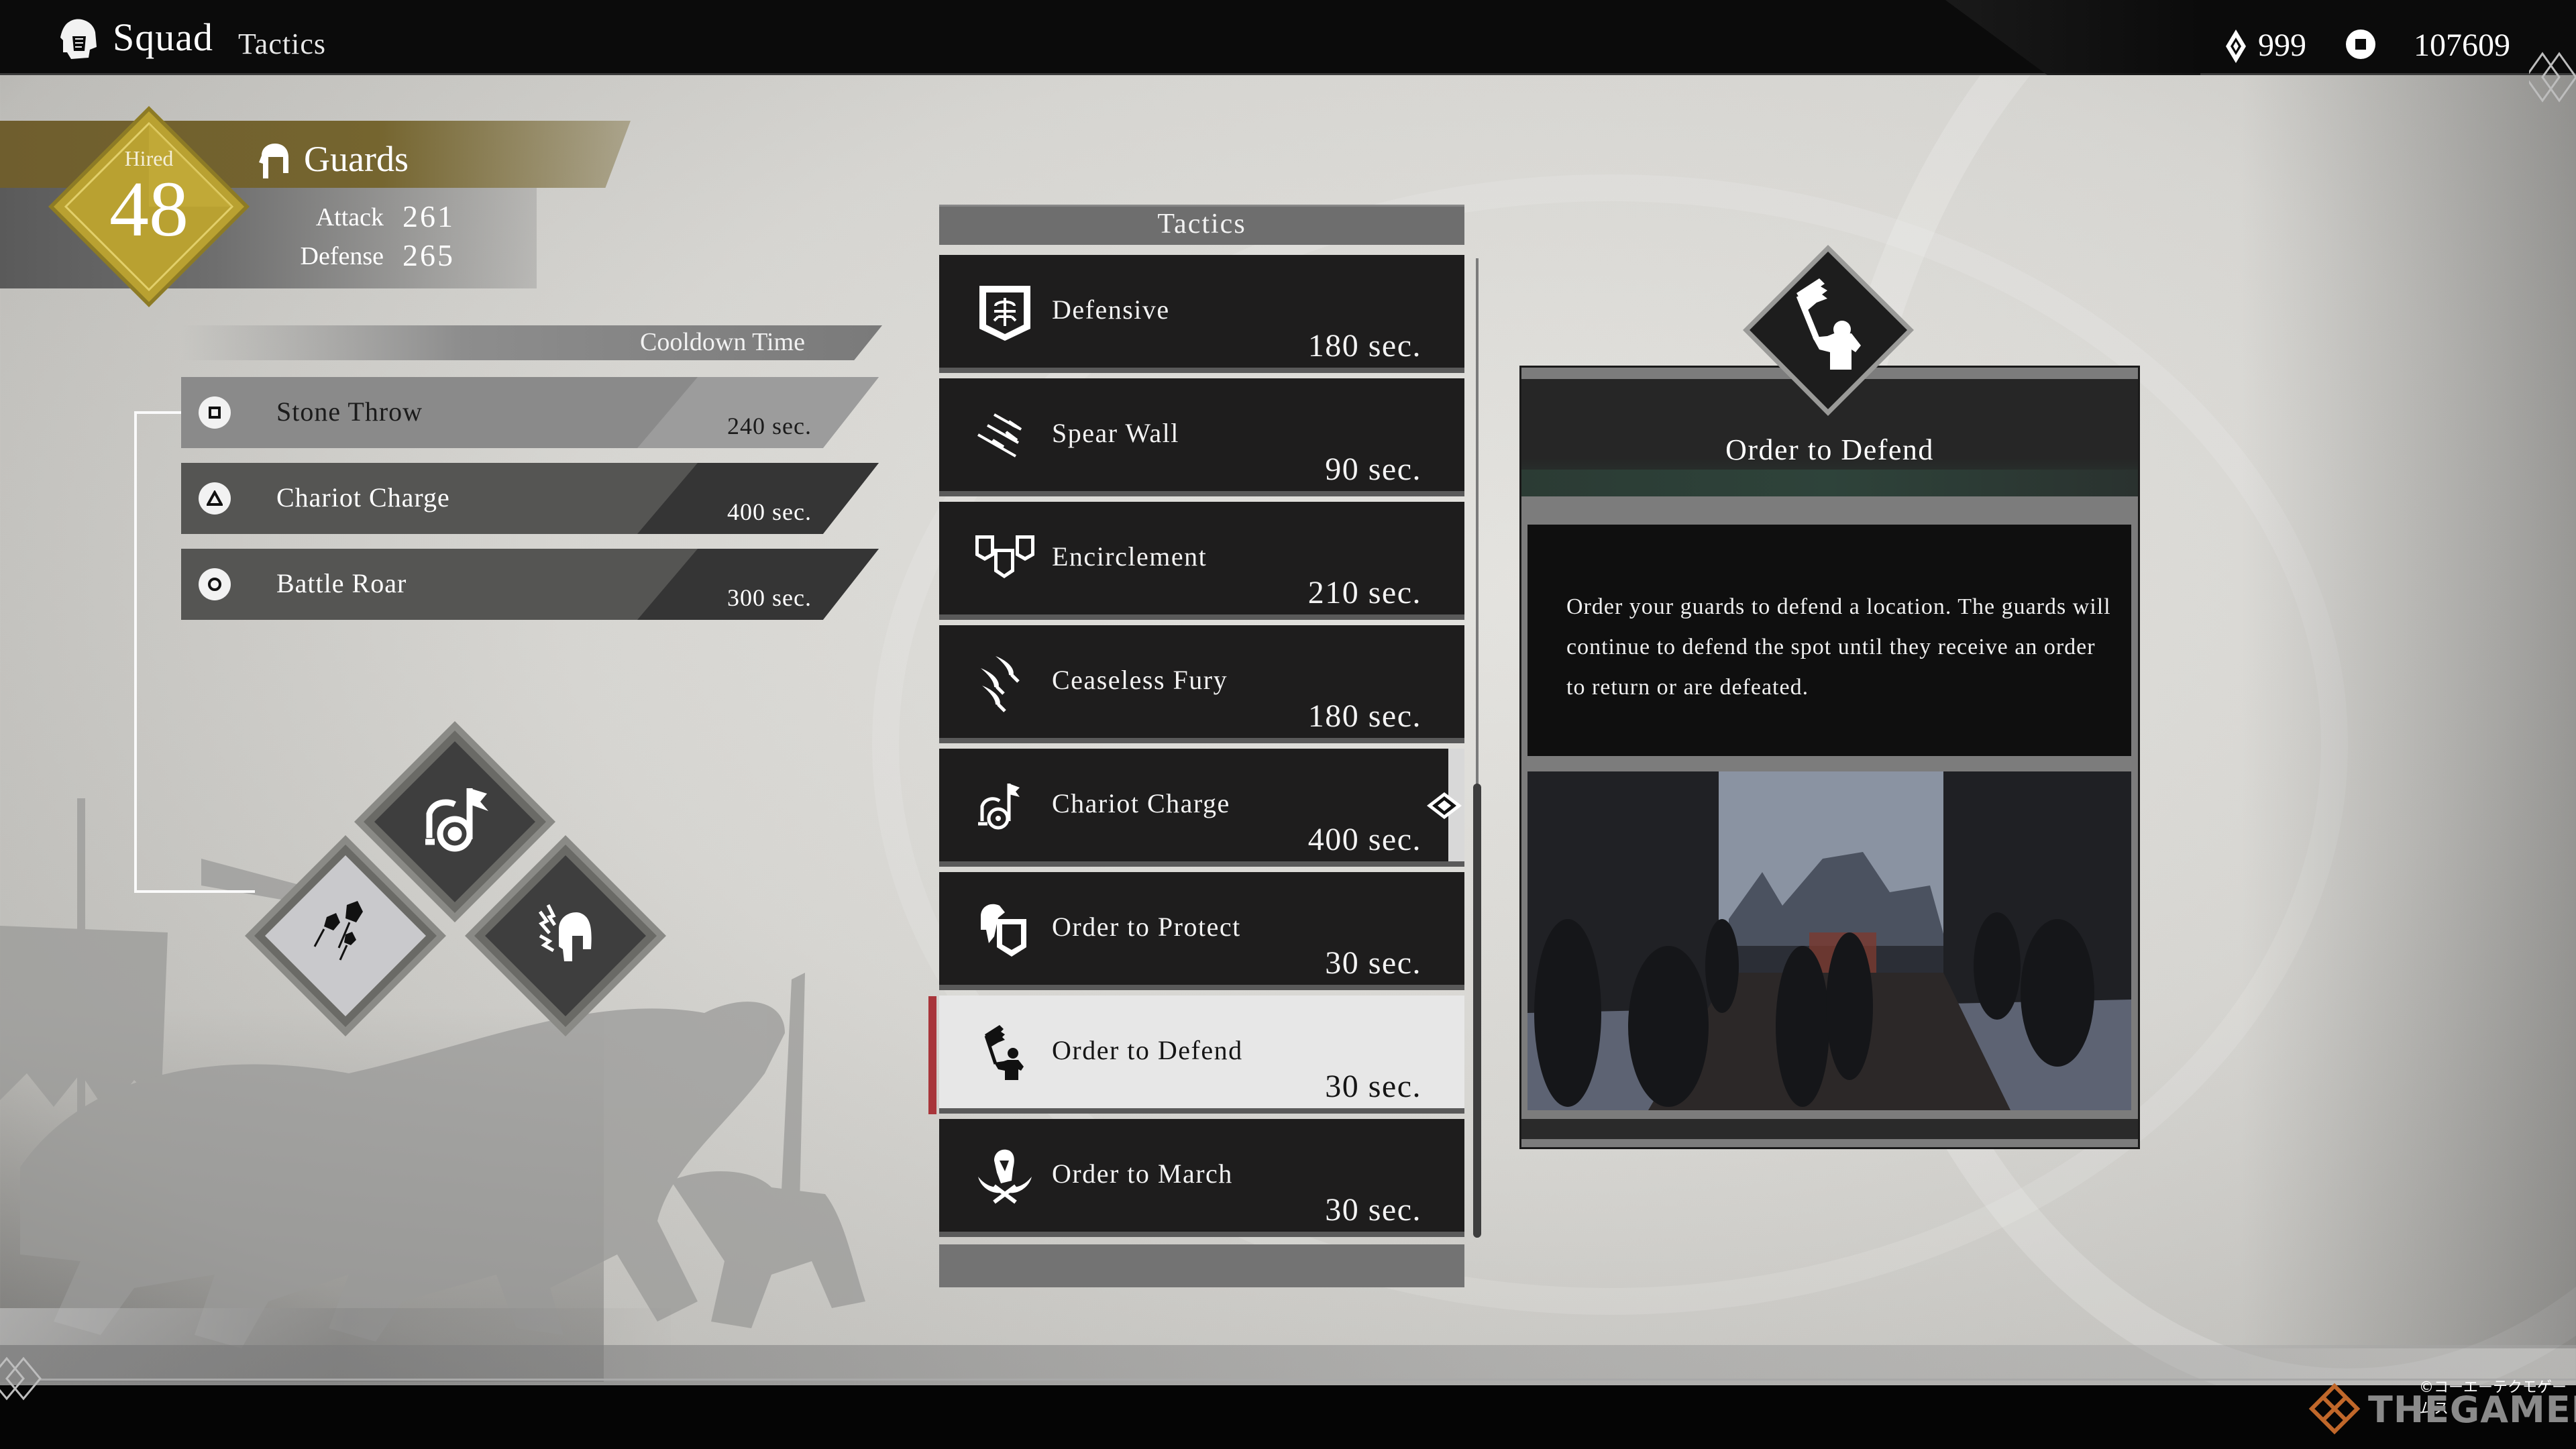  I want to click on tactic-cooldown: 400 sec., so click(1364, 839).